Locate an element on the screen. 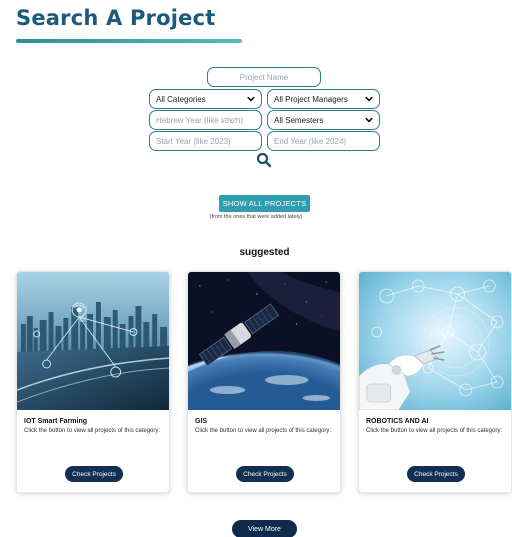 The height and width of the screenshot is (537, 512). end-year-input is located at coordinates (323, 141).